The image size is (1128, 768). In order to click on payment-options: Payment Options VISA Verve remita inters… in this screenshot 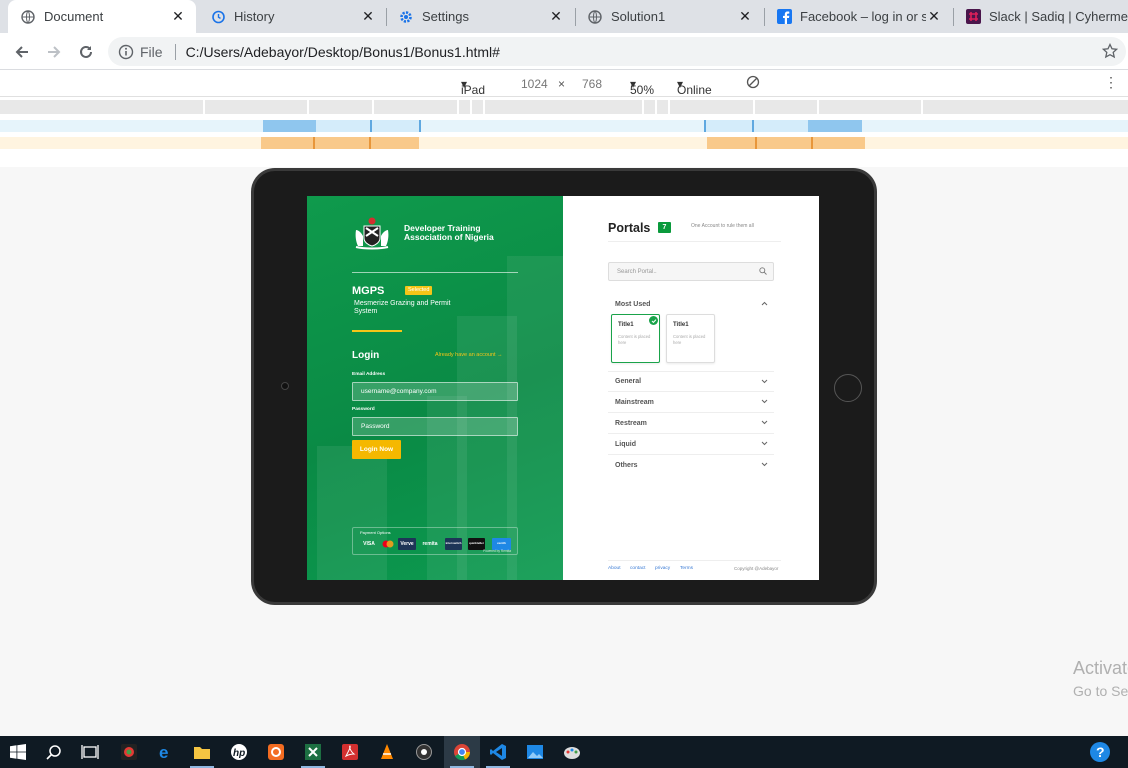, I will do `click(435, 541)`.